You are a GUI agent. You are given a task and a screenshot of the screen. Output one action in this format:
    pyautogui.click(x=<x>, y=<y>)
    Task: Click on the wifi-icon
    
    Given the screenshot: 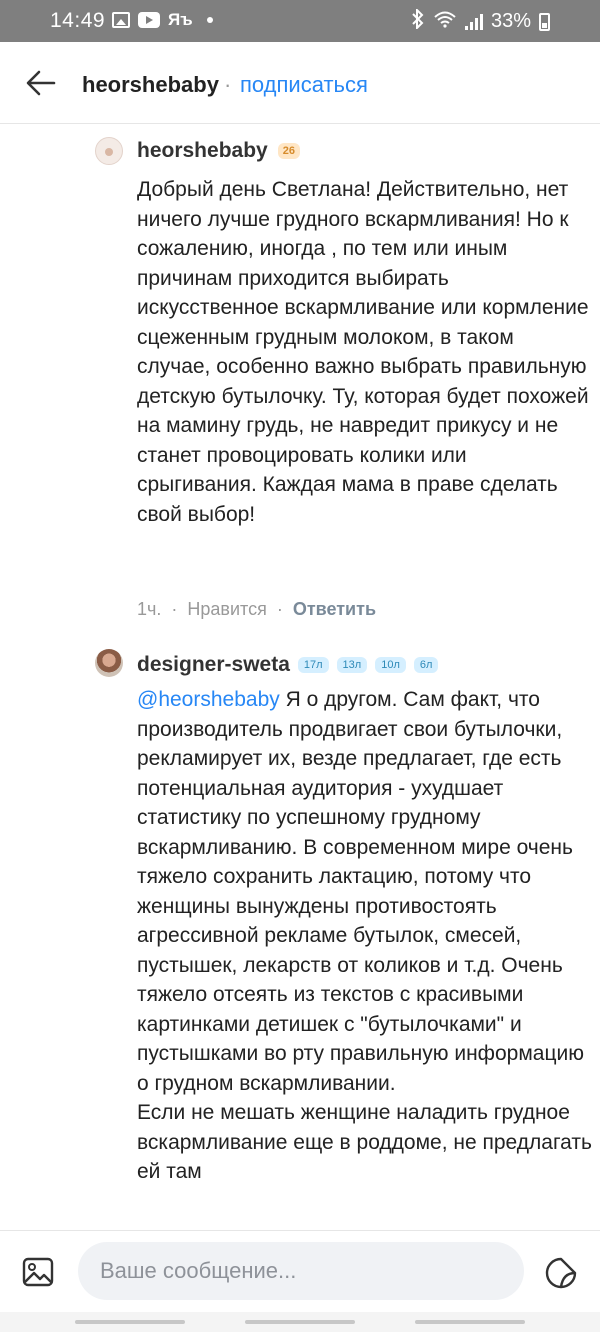 What is the action you would take?
    pyautogui.click(x=445, y=22)
    